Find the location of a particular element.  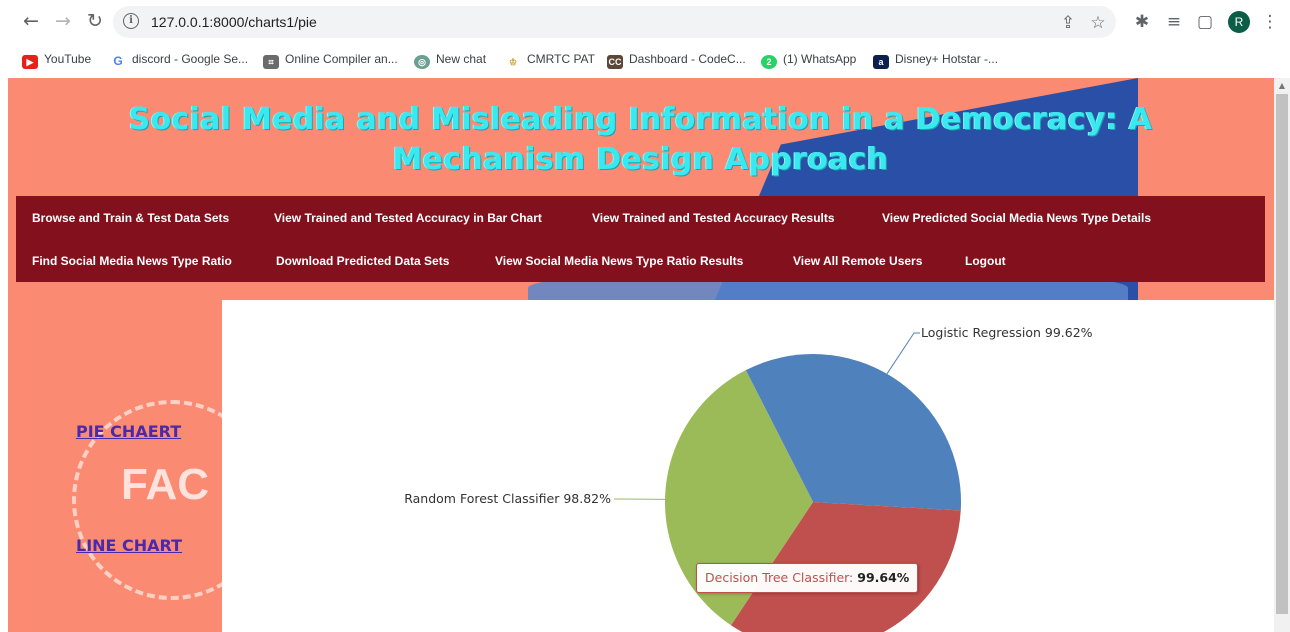

nav-logout: Logout is located at coordinates (985, 261).